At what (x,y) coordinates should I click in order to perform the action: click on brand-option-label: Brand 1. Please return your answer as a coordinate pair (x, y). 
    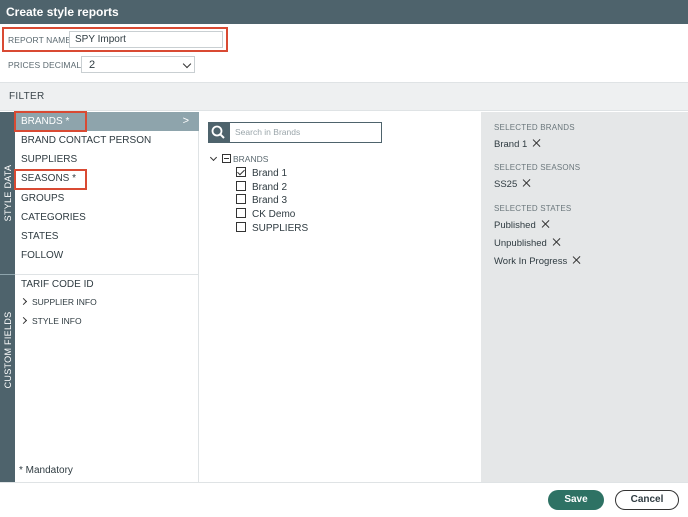
    Looking at the image, I should click on (270, 173).